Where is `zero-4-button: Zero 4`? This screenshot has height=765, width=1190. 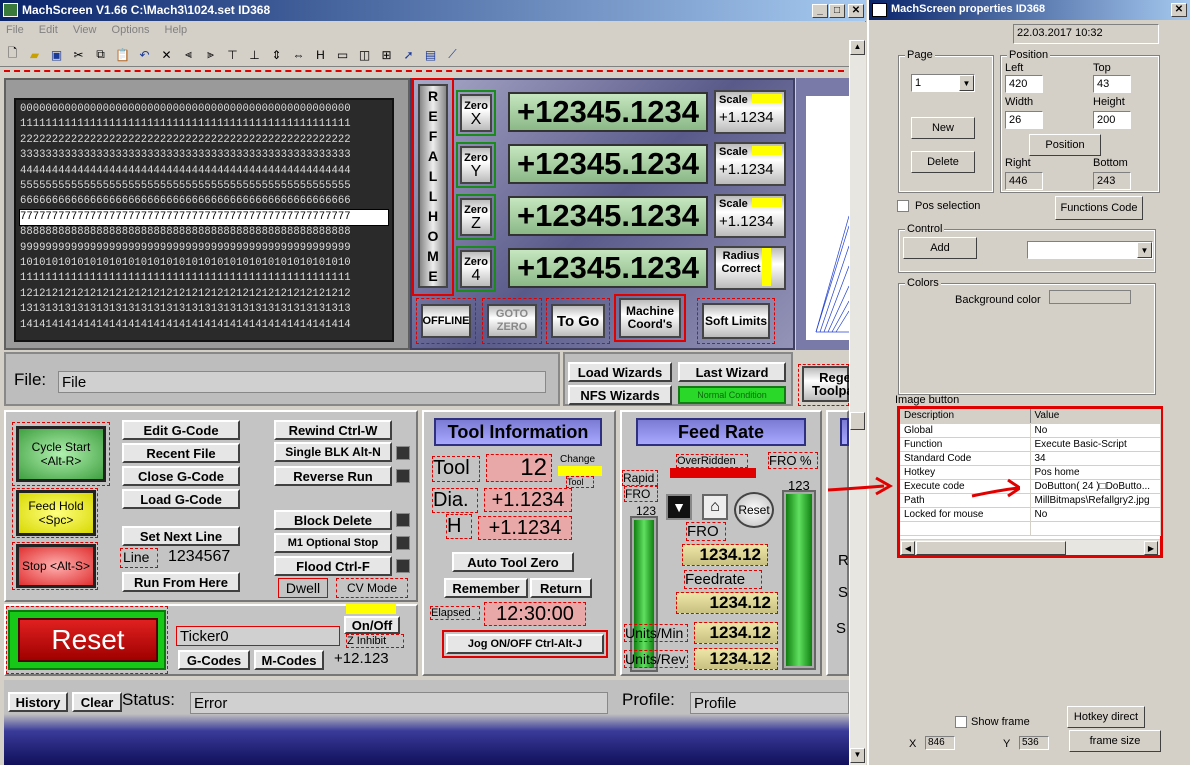
zero-4-button: Zero 4 is located at coordinates (476, 269).